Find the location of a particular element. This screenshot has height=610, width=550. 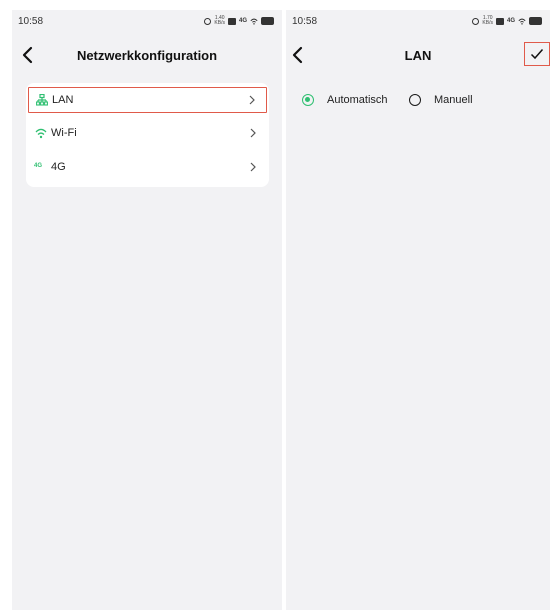

nav-bar: LAN is located at coordinates (418, 55).